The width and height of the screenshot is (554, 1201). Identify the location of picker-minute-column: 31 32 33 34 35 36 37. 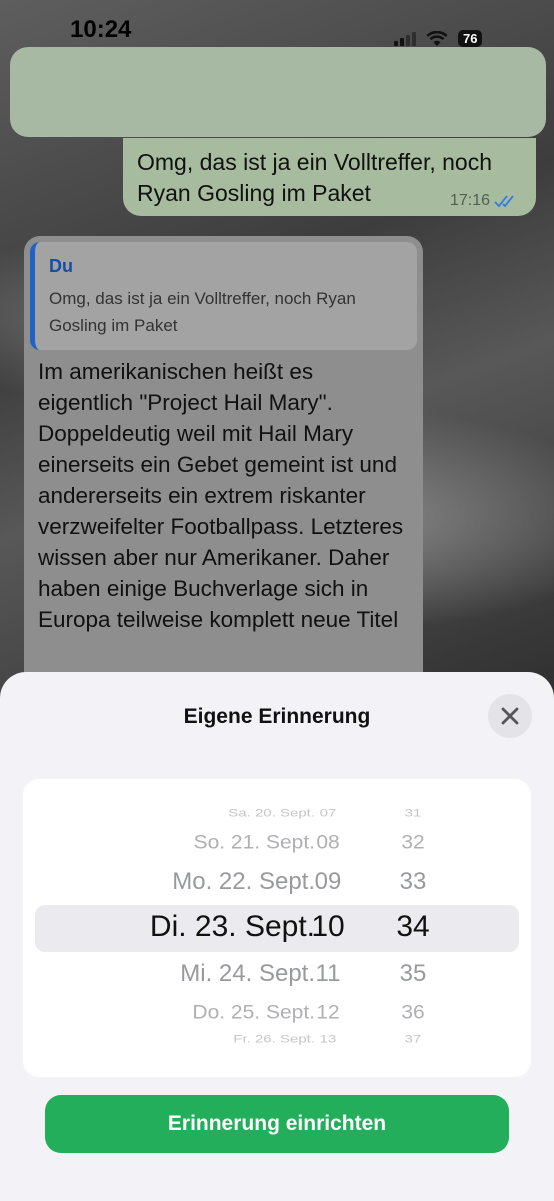
(413, 928).